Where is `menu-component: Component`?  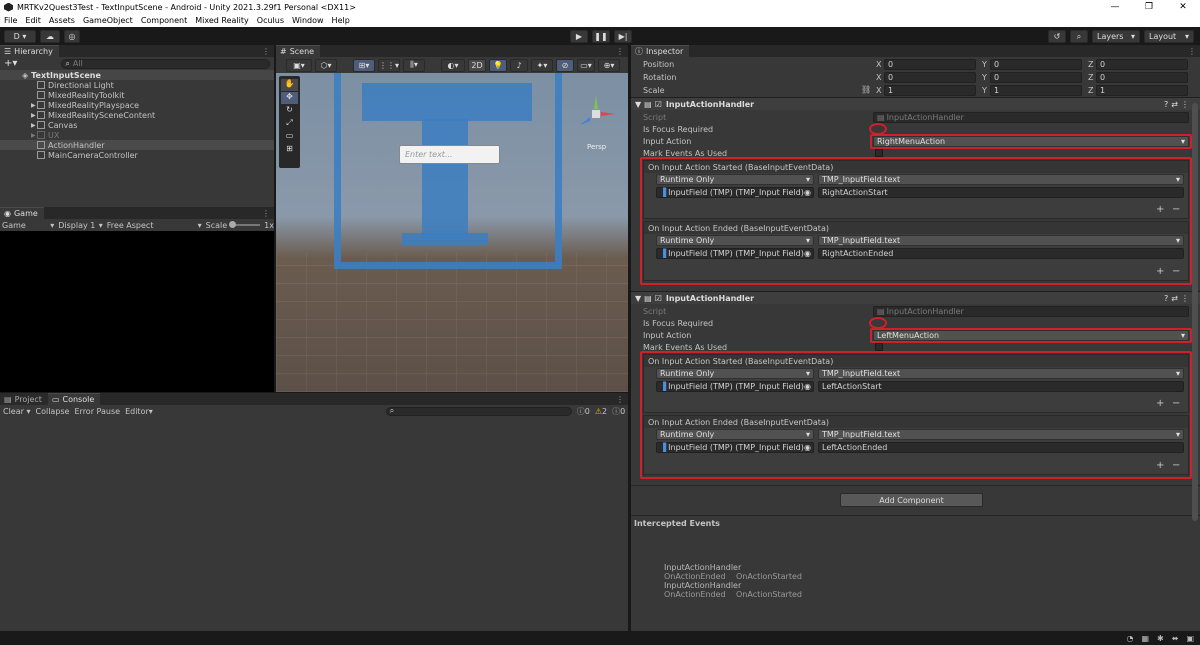 menu-component: Component is located at coordinates (164, 20).